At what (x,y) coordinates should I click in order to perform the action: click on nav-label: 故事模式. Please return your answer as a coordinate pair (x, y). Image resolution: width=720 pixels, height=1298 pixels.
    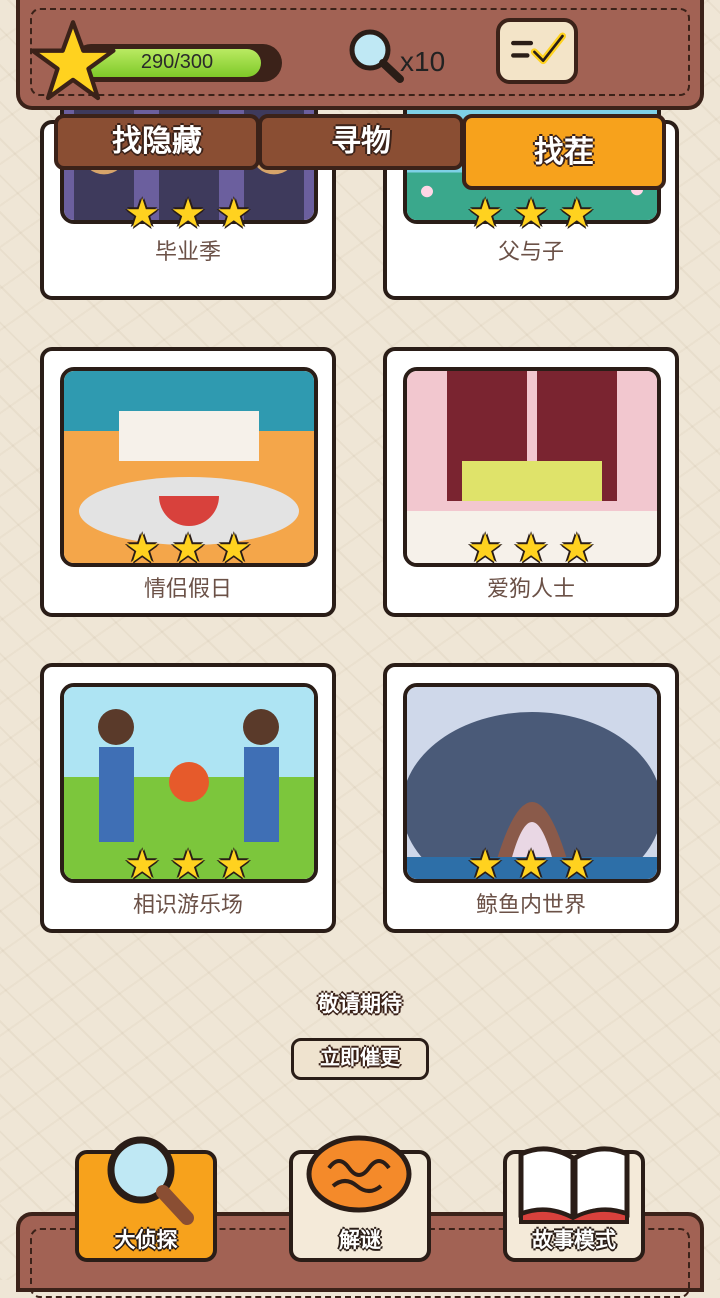
    Looking at the image, I should click on (574, 1240).